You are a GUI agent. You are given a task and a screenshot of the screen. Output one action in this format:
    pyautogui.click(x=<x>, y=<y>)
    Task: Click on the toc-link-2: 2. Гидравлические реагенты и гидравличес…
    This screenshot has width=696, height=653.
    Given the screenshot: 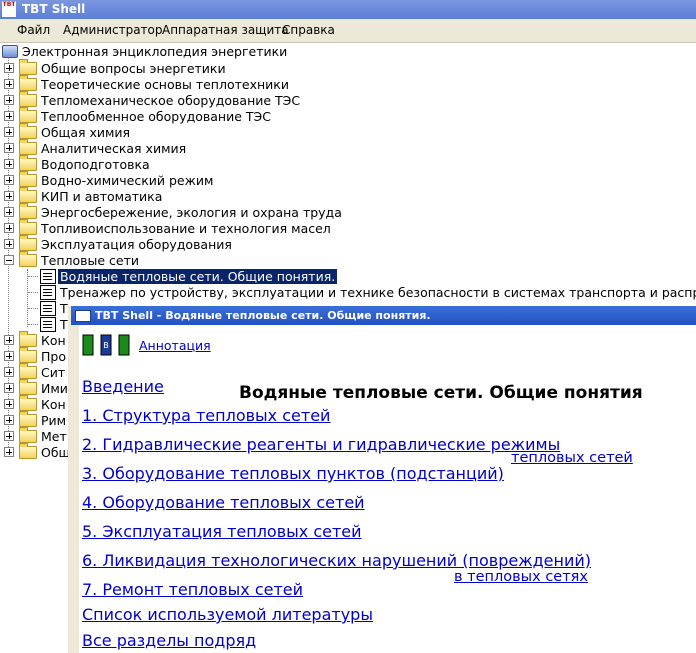 What is the action you would take?
    pyautogui.click(x=321, y=444)
    